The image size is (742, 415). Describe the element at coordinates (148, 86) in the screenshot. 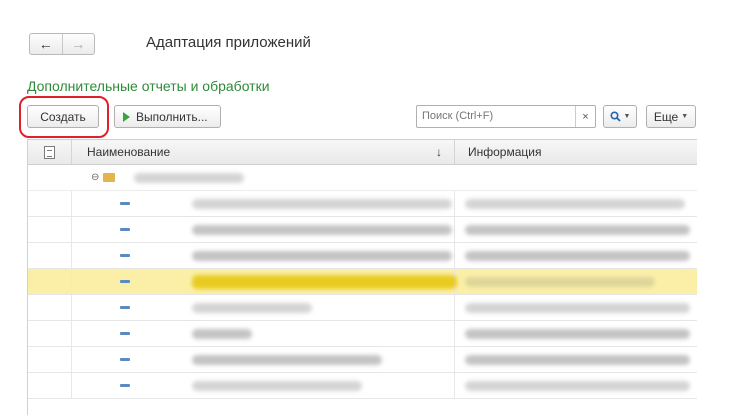

I see `form-title: Дополнительные отчеты и обработки` at that location.